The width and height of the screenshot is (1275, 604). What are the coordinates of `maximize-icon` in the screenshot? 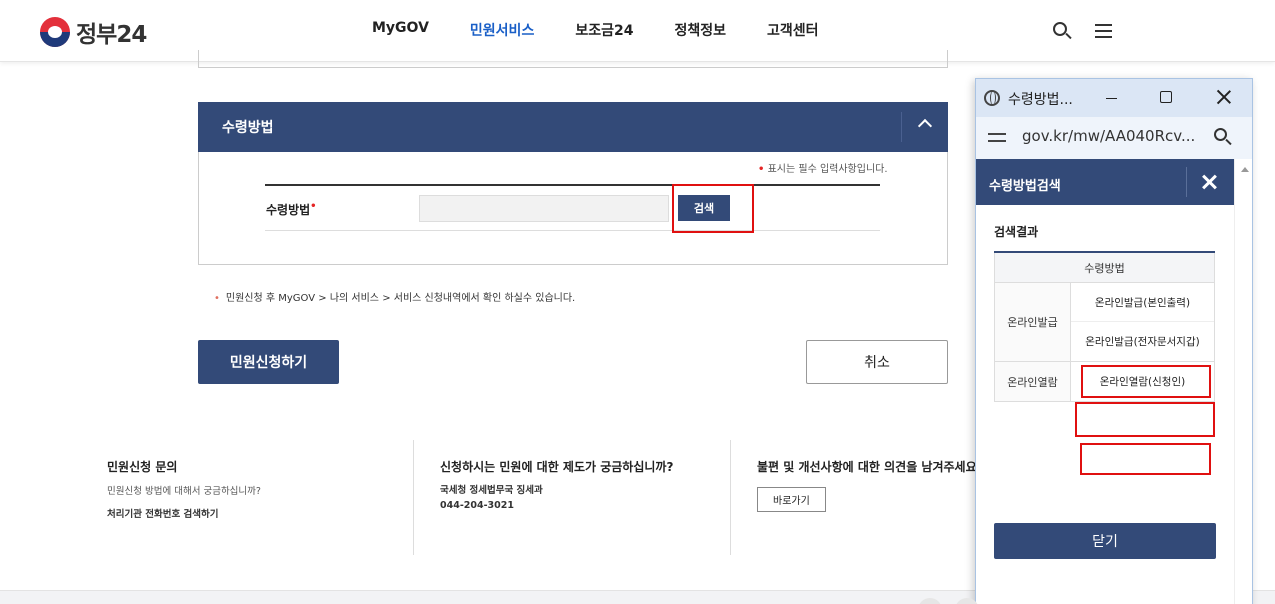 It's located at (1166, 97).